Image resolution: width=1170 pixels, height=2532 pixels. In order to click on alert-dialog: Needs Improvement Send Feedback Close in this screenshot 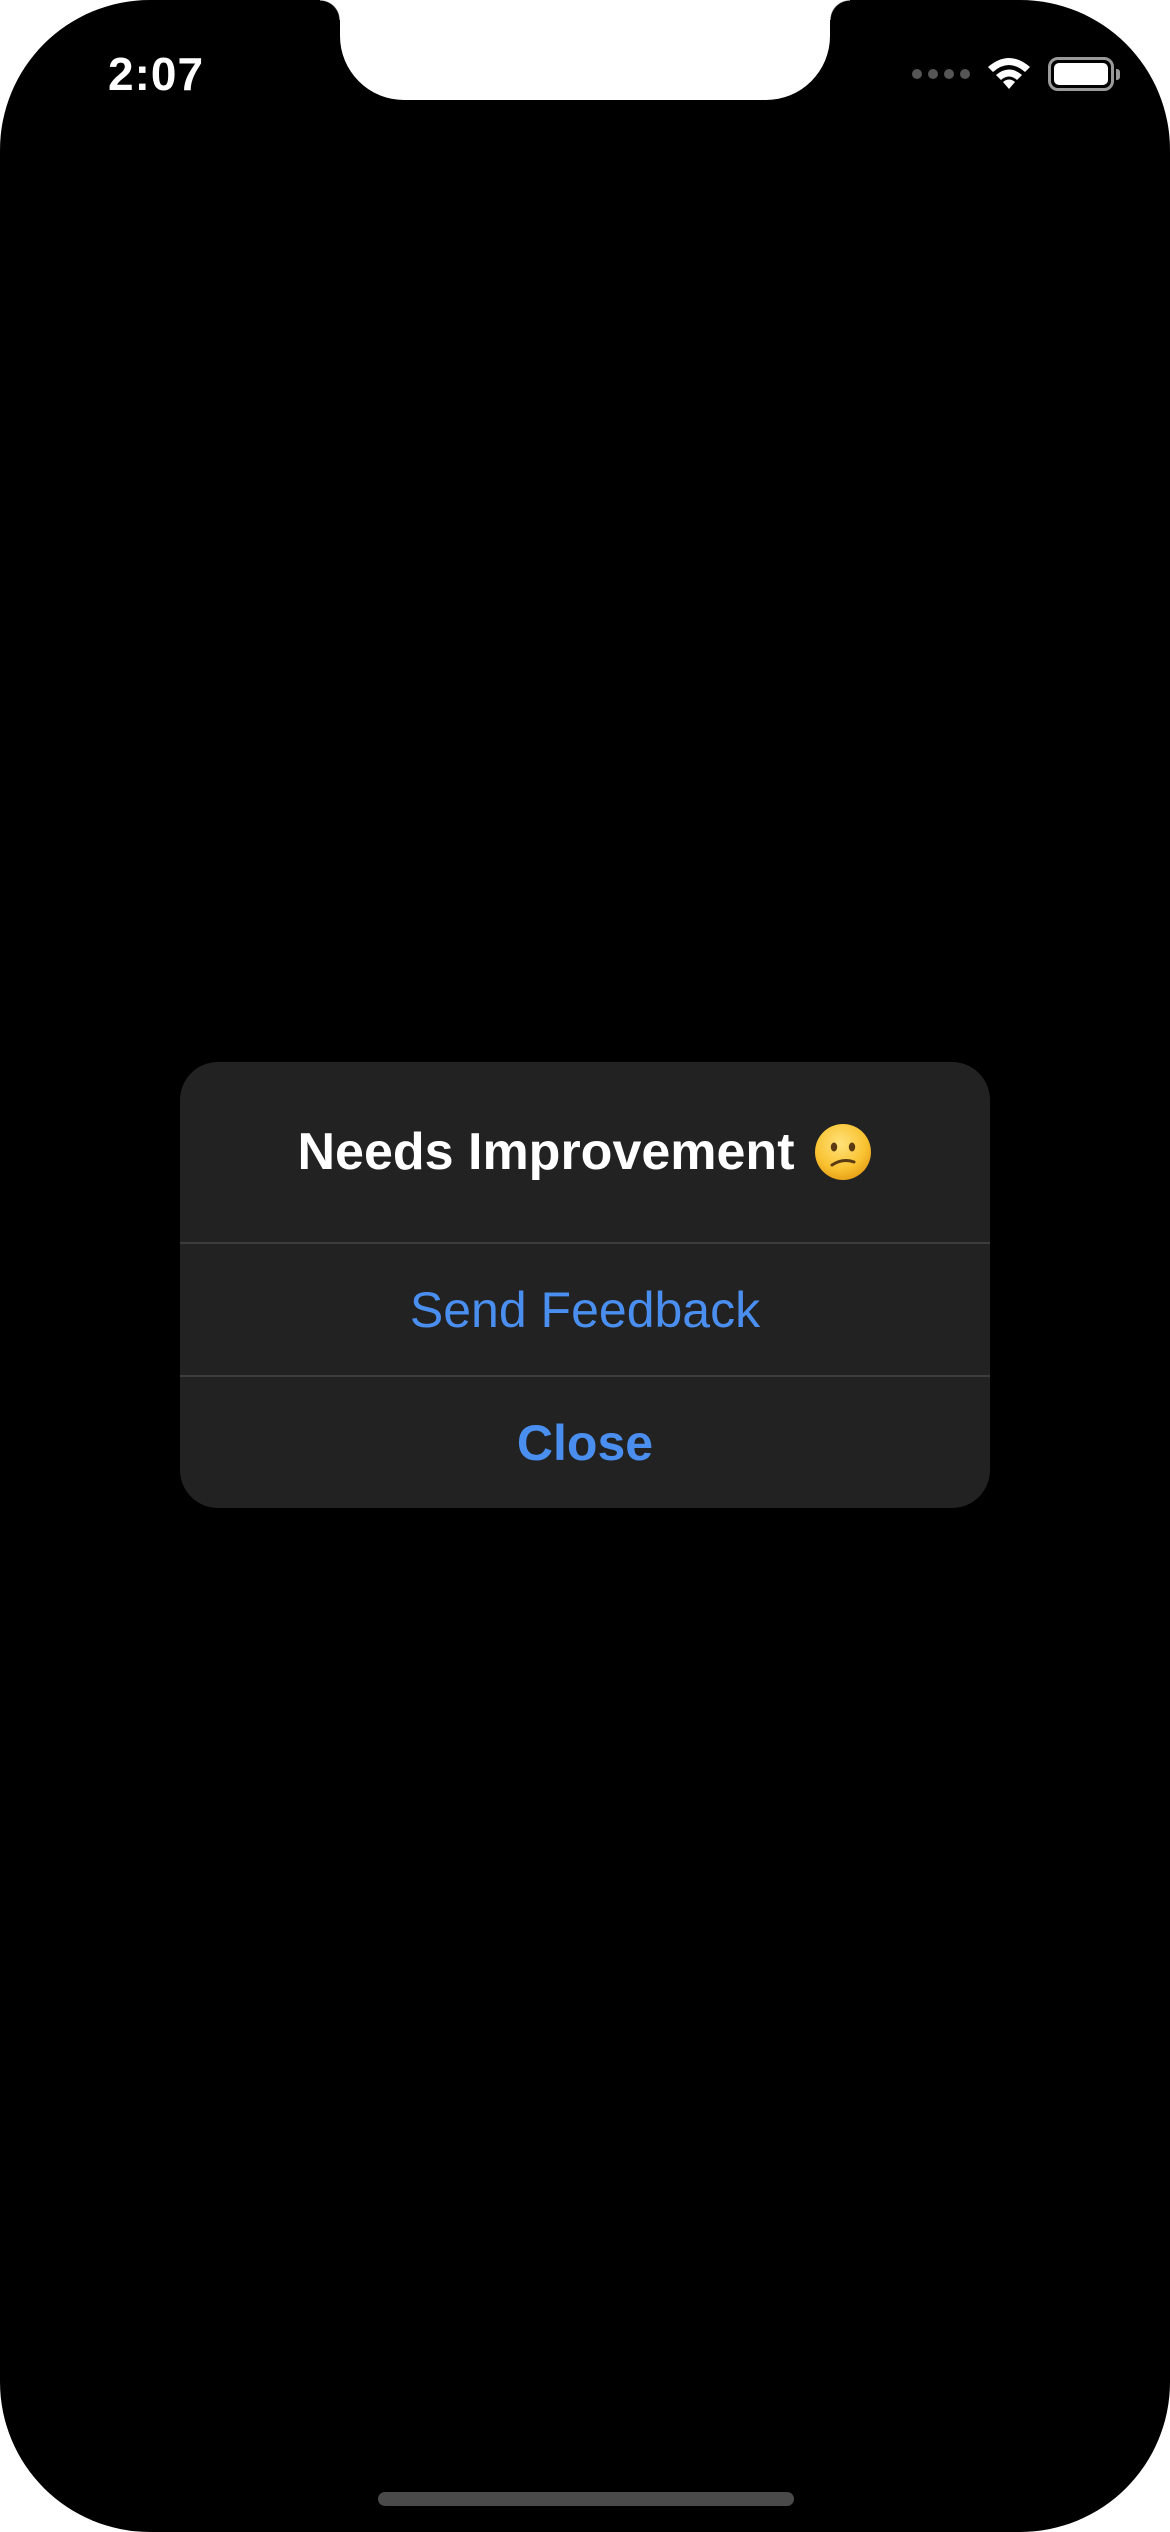, I will do `click(585, 1285)`.